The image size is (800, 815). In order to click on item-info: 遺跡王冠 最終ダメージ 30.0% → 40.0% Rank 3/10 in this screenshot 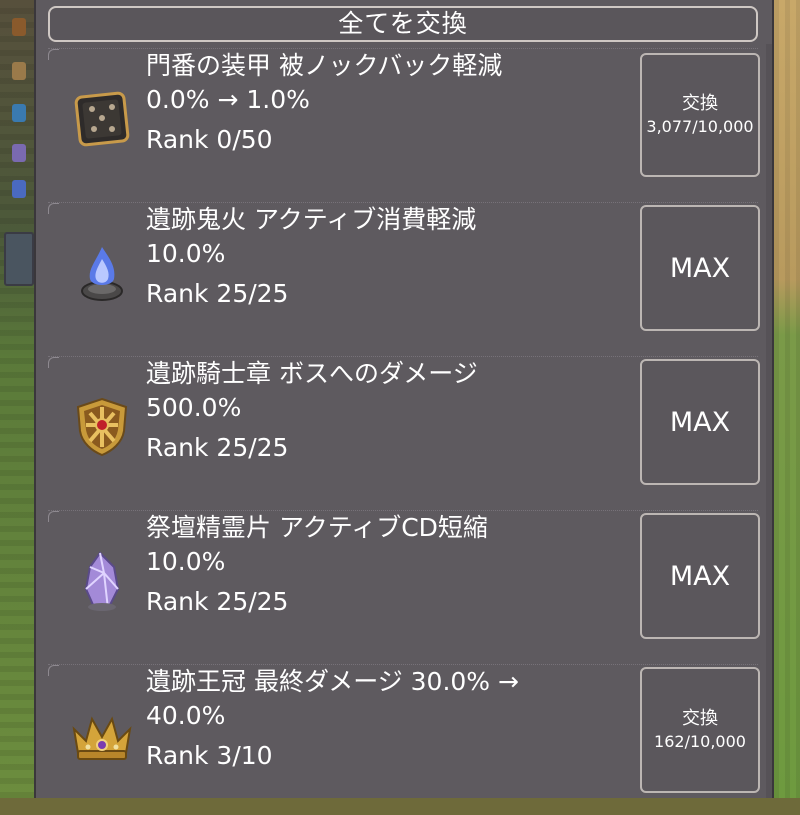, I will do `click(381, 719)`.